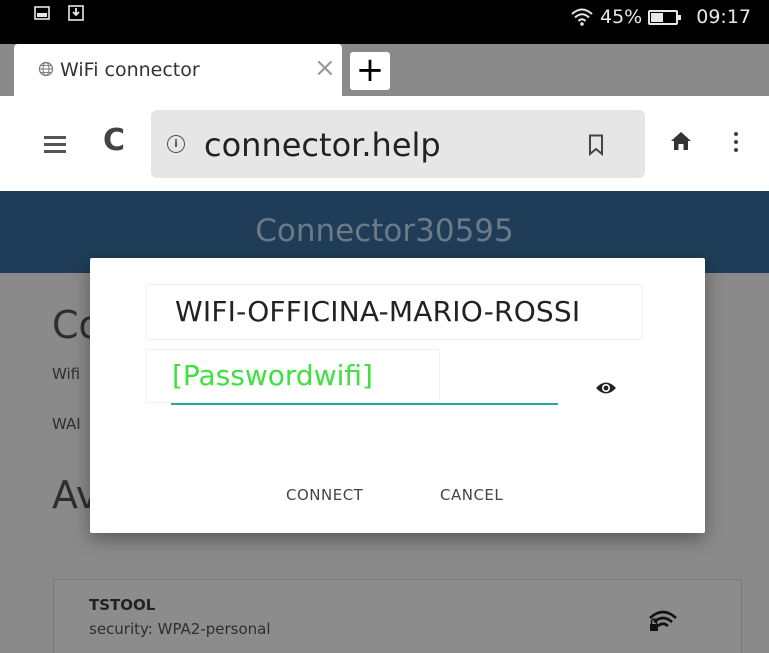  I want to click on wifi-signal-icon, so click(582, 17).